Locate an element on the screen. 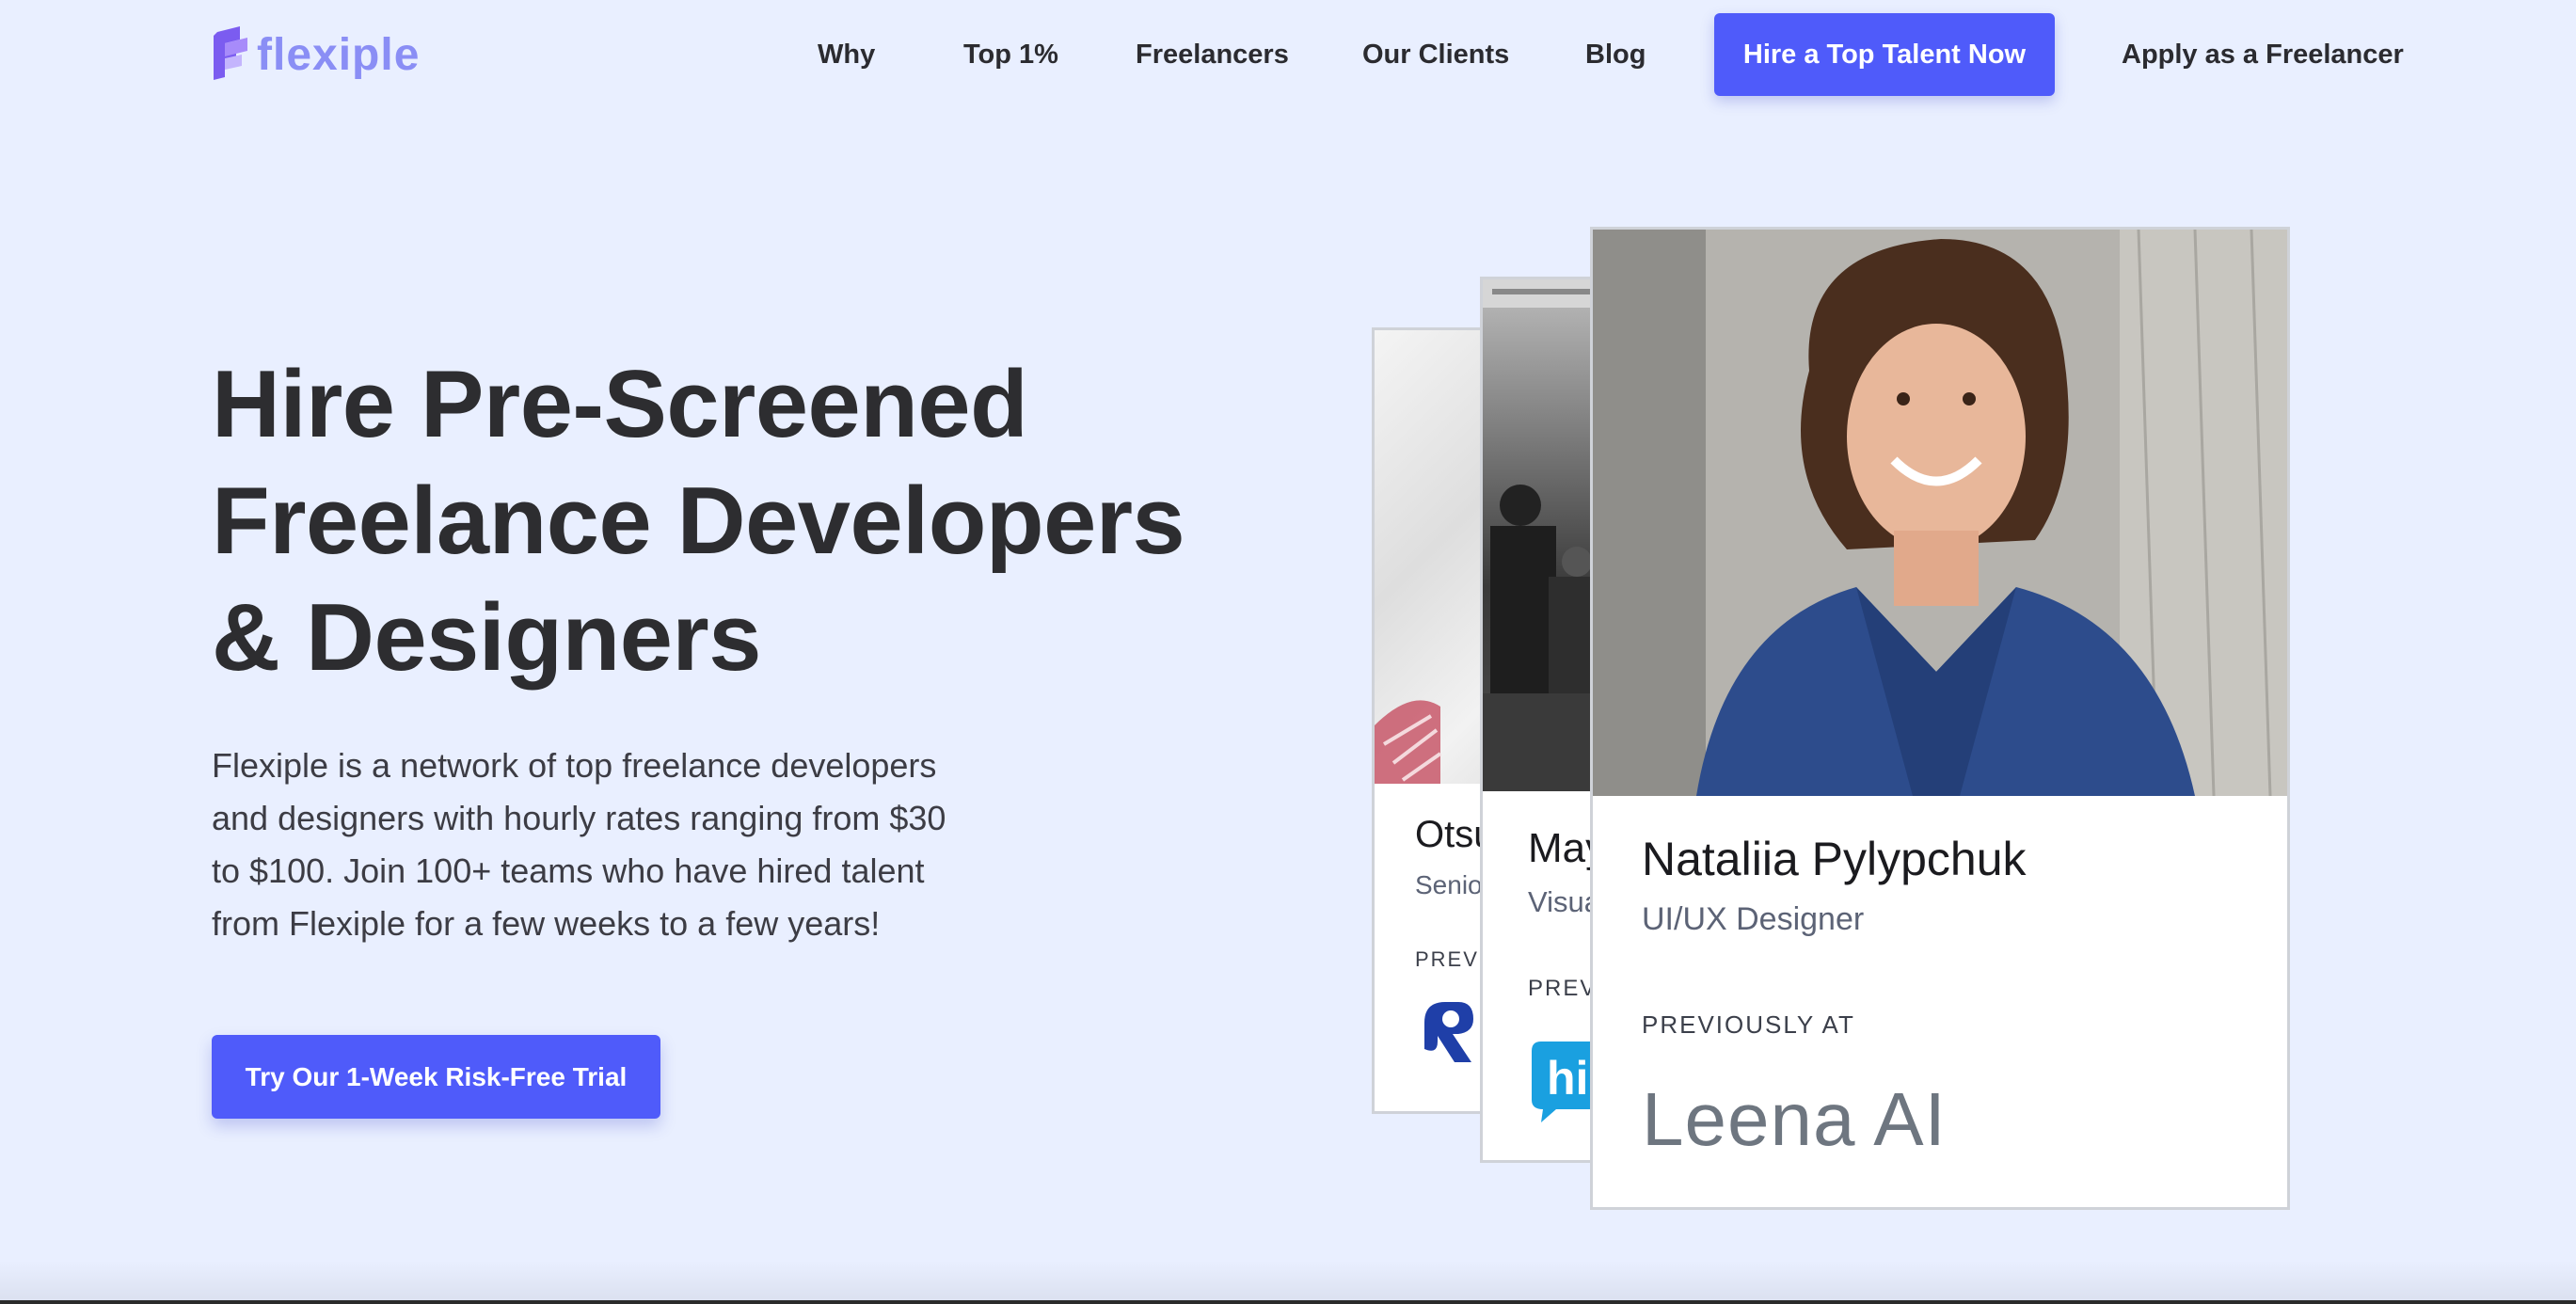 The image size is (2576, 1304). nav-blog: Blog is located at coordinates (1615, 54).